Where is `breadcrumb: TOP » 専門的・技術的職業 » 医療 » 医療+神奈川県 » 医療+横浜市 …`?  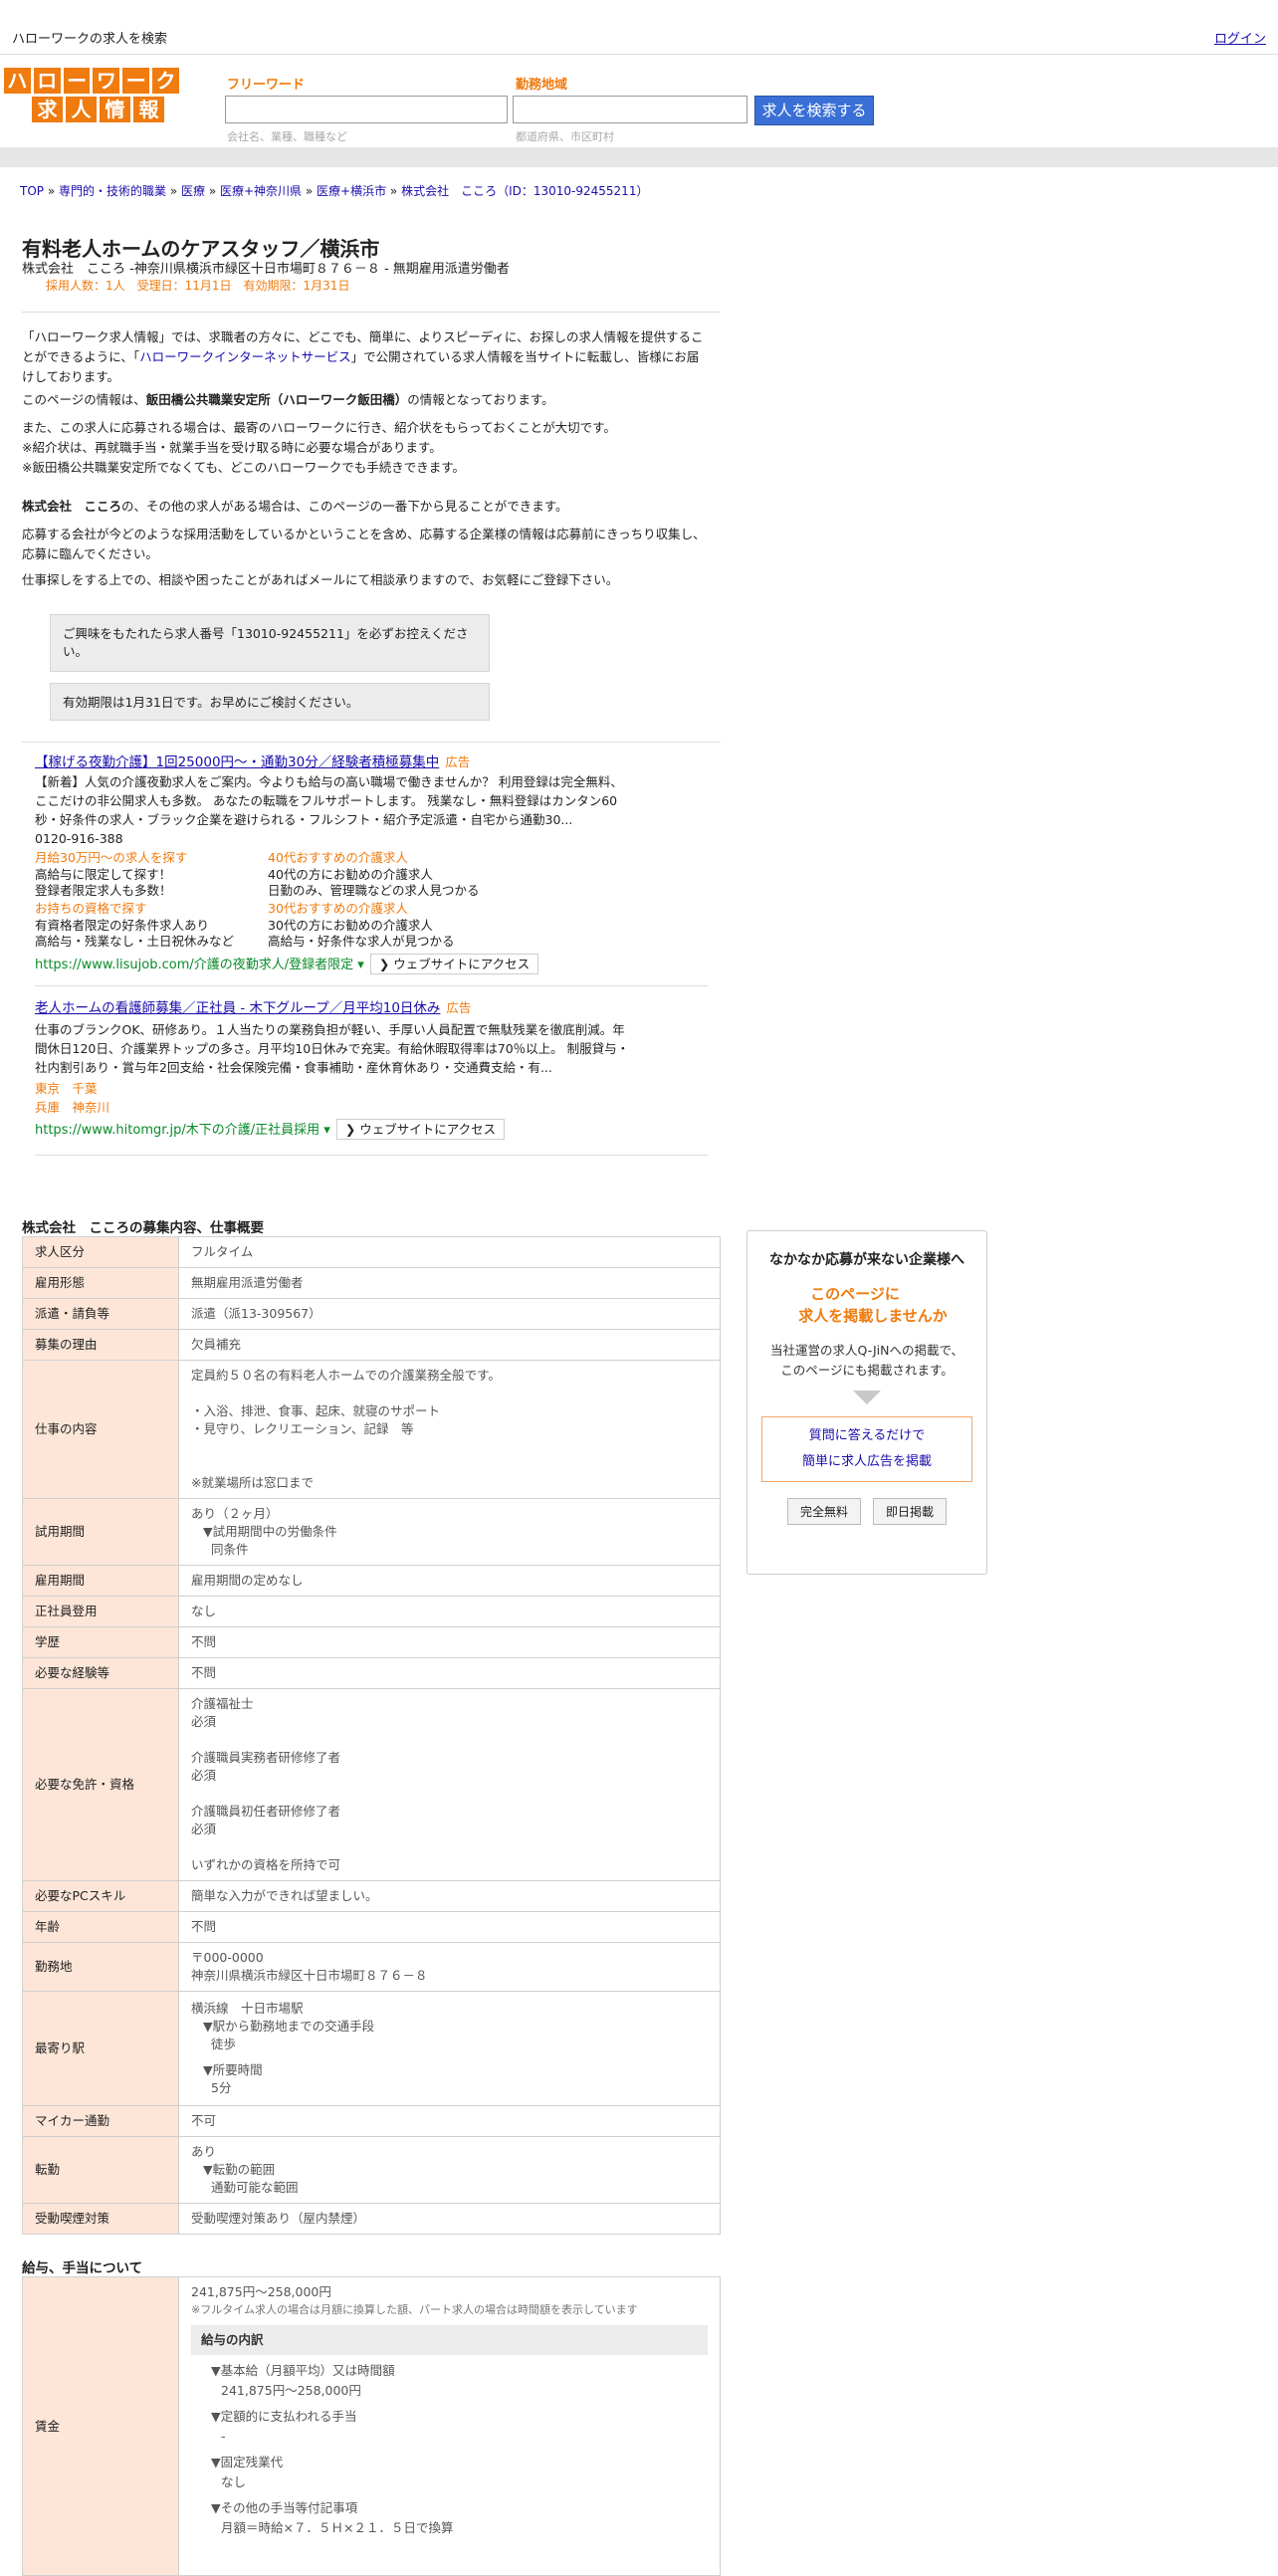
breadcrumb: TOP » 専門的・技術的職業 » 医療 » 医療+神奈川県 » 医療+横浜市 … is located at coordinates (334, 191).